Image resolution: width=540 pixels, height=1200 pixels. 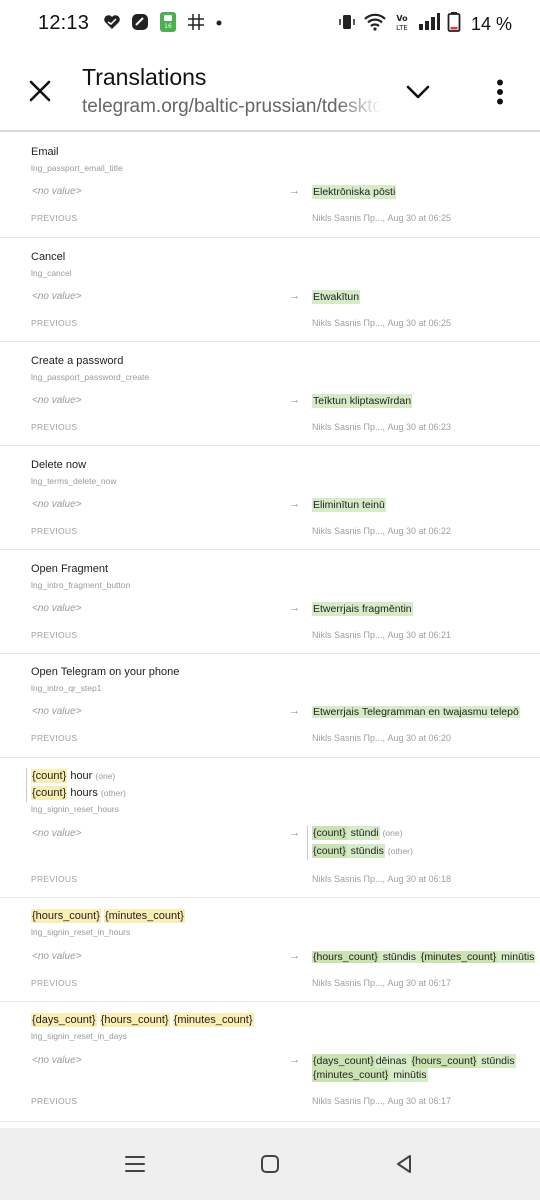 I want to click on phrase-text: {hours_count} {minutes_count}, so click(x=108, y=916).